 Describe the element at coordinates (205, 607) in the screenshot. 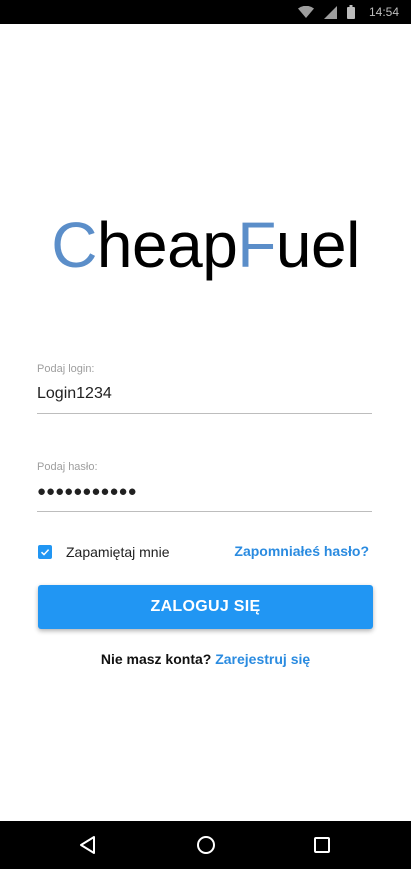

I see `login-button: ZALOGUJ SIĘ` at that location.